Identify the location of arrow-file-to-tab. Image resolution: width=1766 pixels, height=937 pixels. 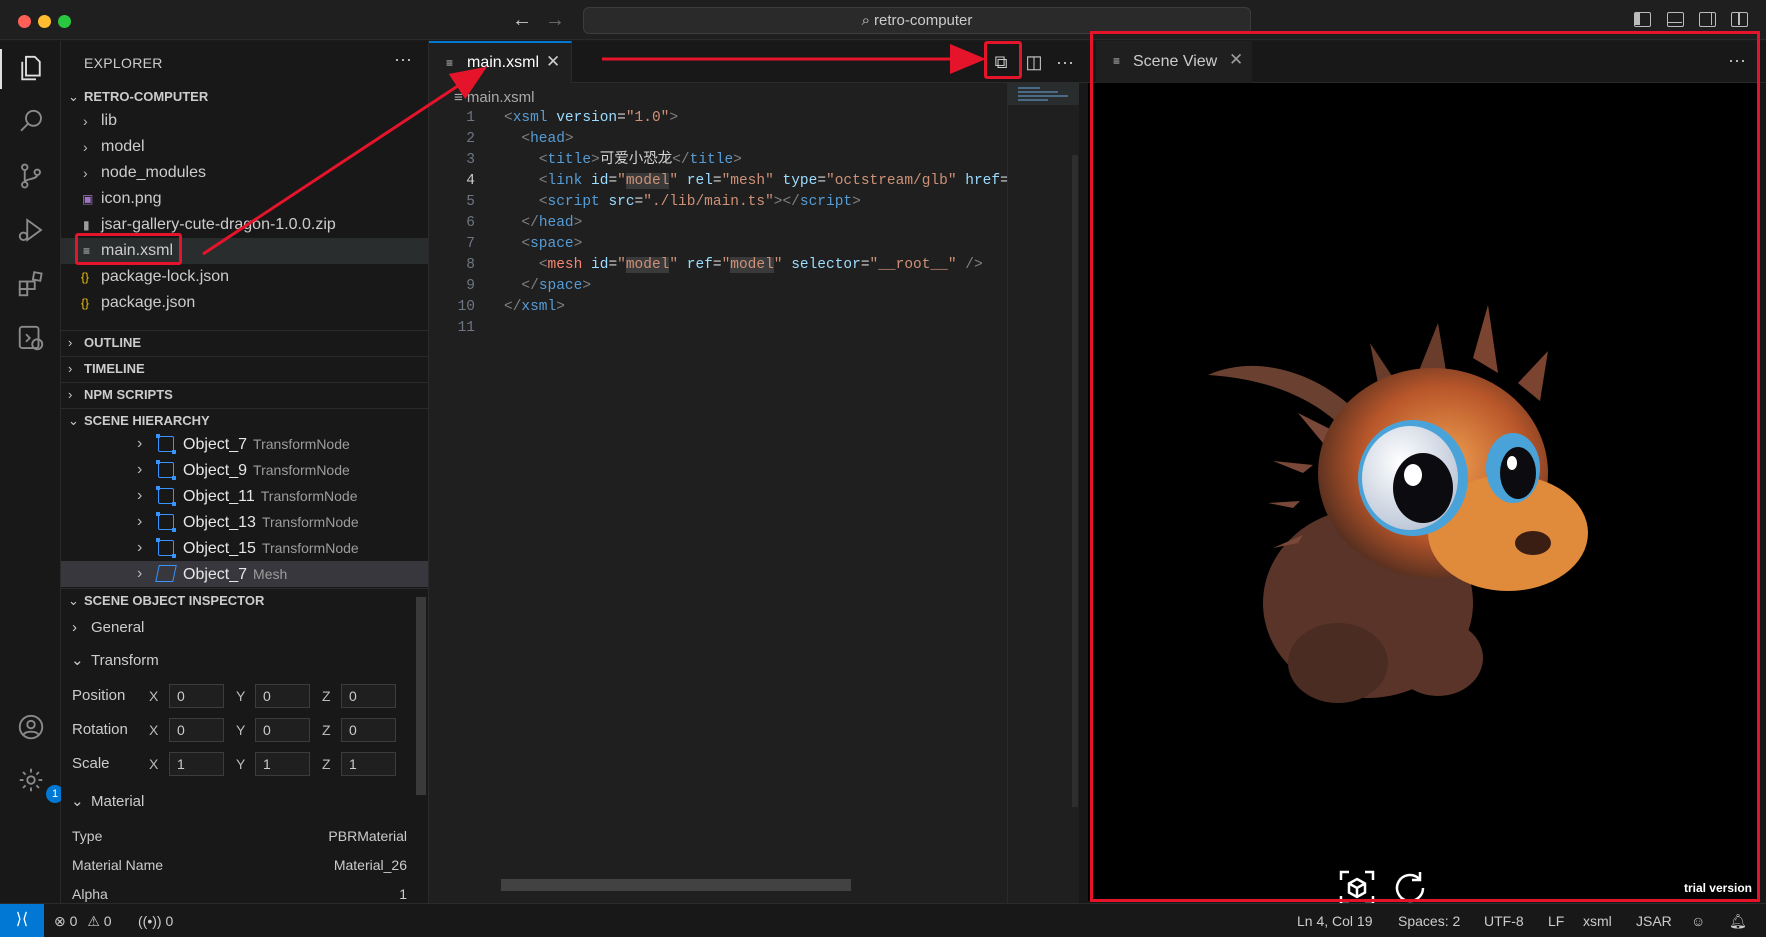
(345, 161).